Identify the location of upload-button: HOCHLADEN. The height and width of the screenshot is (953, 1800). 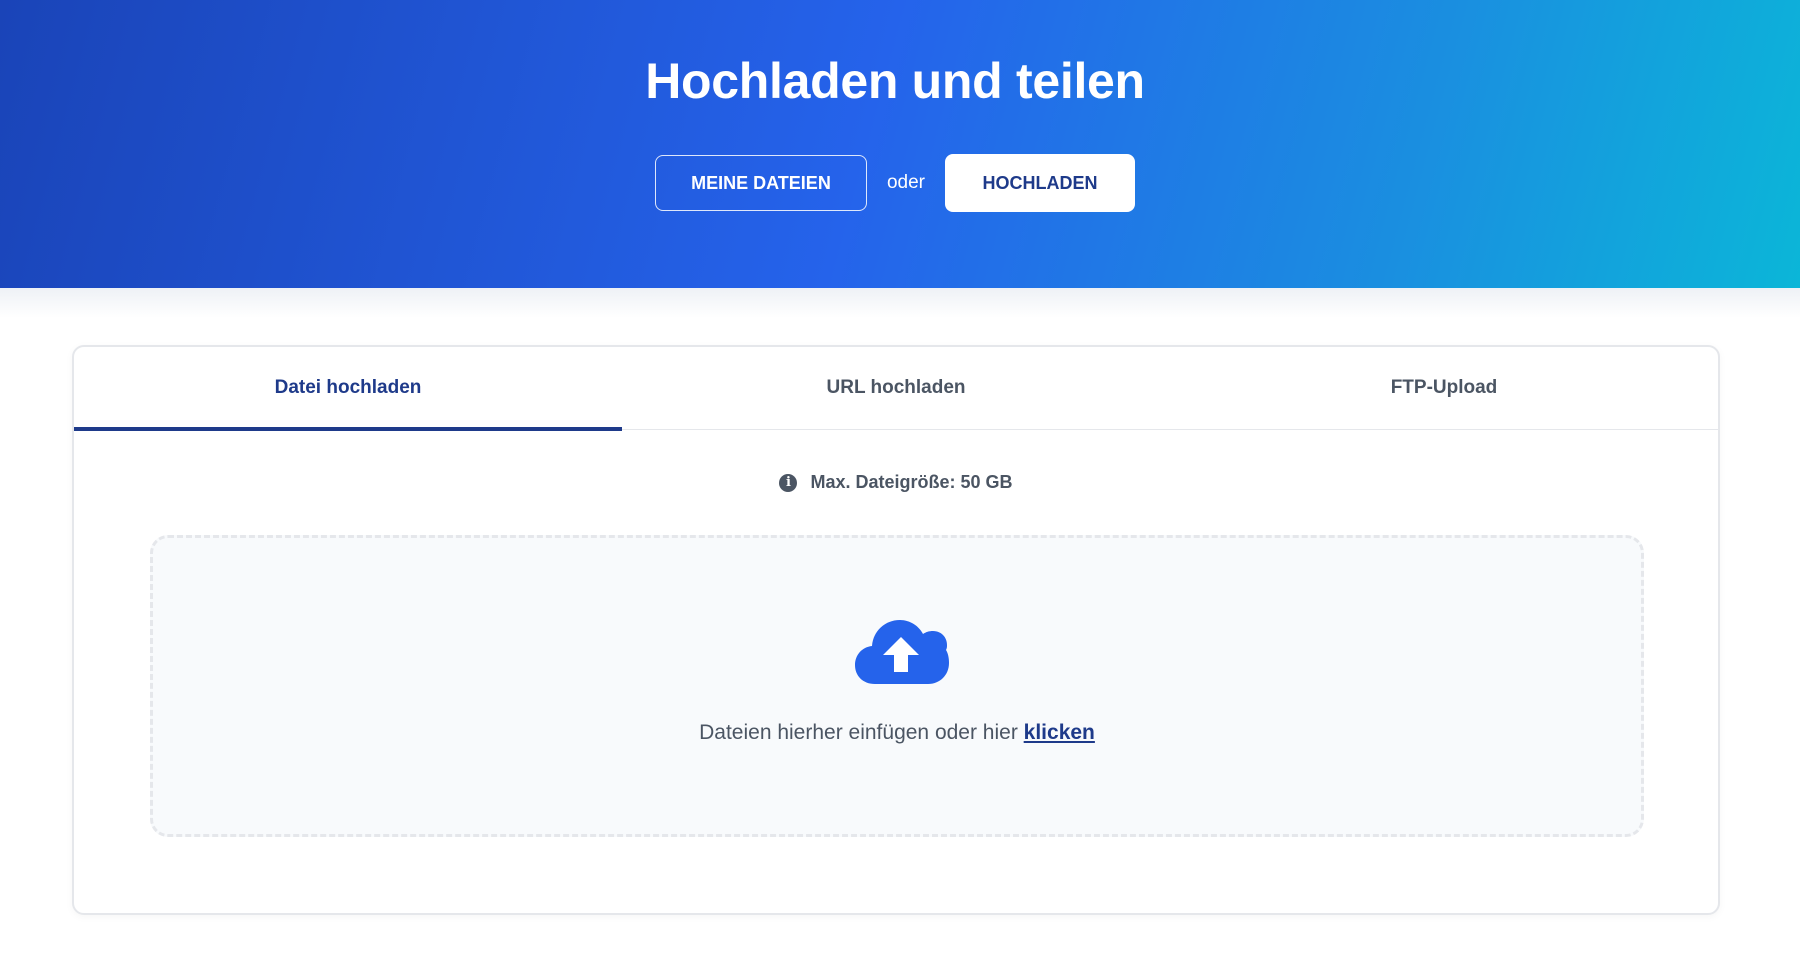
(1040, 183).